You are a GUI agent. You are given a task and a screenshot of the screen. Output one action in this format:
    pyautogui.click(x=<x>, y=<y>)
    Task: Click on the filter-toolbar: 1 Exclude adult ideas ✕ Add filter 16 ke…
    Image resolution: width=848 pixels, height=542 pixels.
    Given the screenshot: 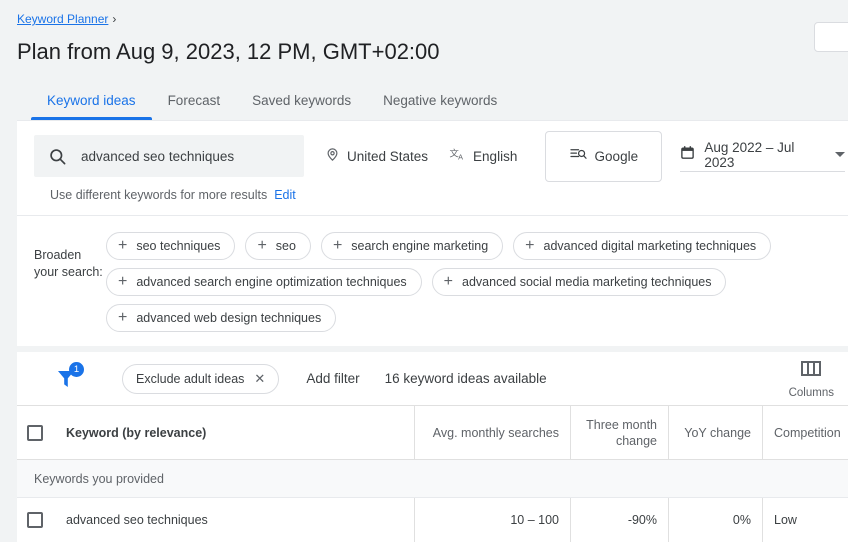 What is the action you would take?
    pyautogui.click(x=432, y=378)
    